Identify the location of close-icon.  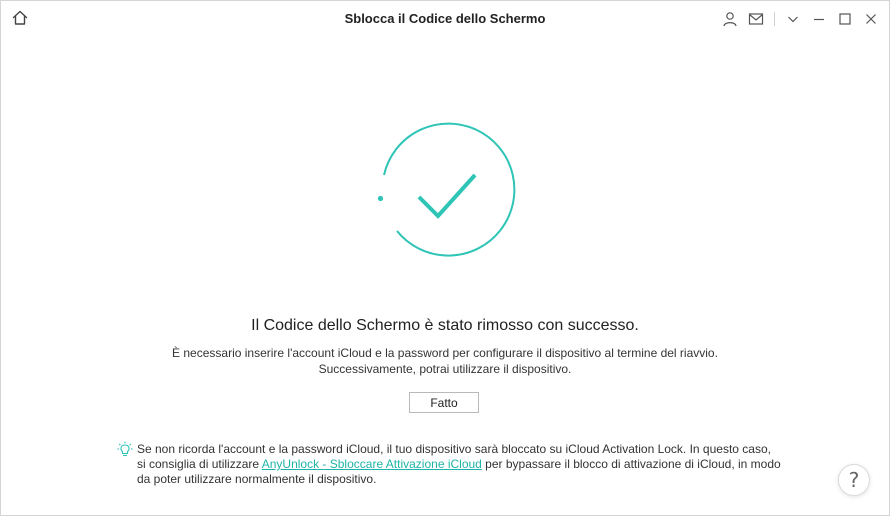
(871, 19).